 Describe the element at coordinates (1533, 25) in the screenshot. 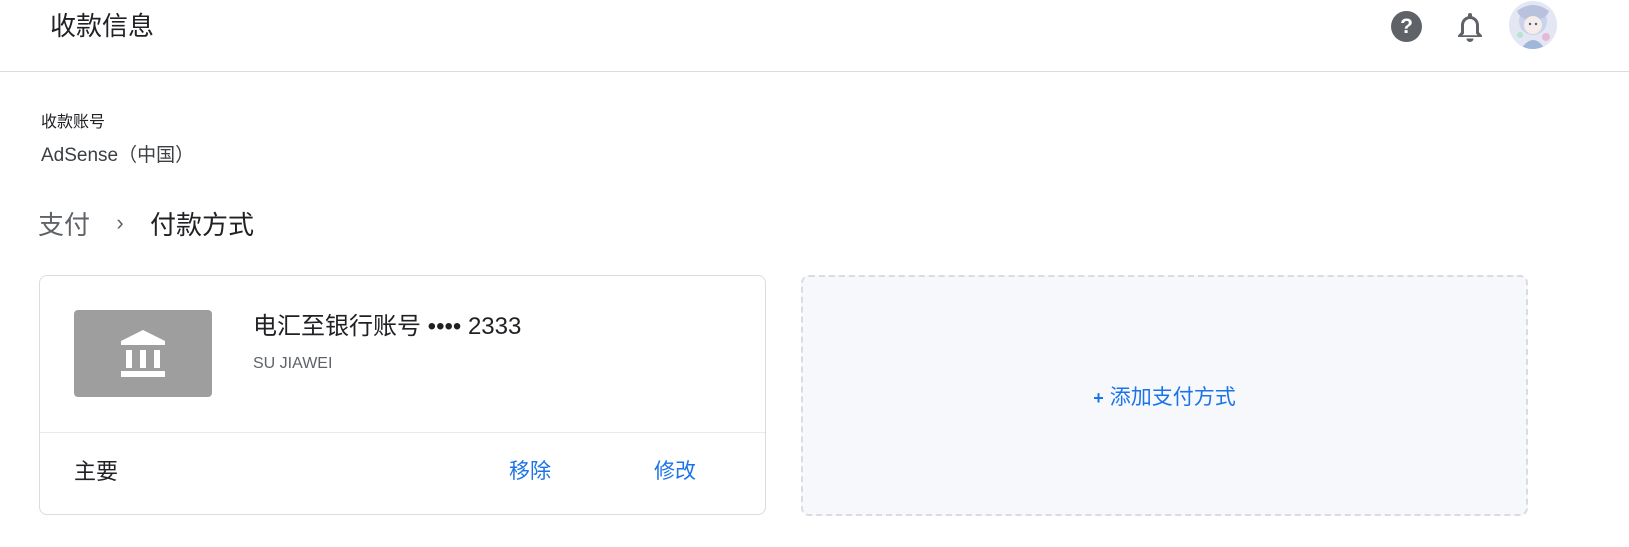

I see `user-avatar` at that location.